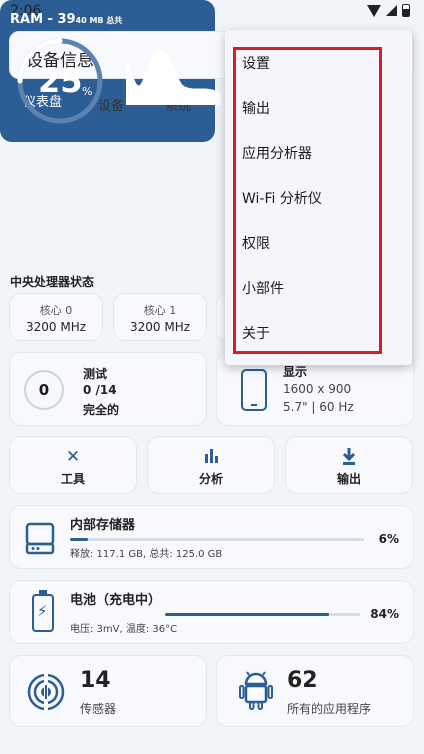 This screenshot has width=424, height=754. What do you see at coordinates (217, 539) in the screenshot?
I see `storage-bar` at bounding box center [217, 539].